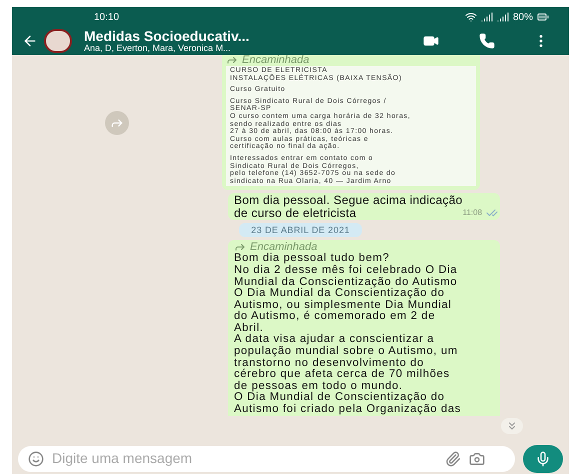  What do you see at coordinates (472, 213) in the screenshot?
I see `message-time: 11:08` at bounding box center [472, 213].